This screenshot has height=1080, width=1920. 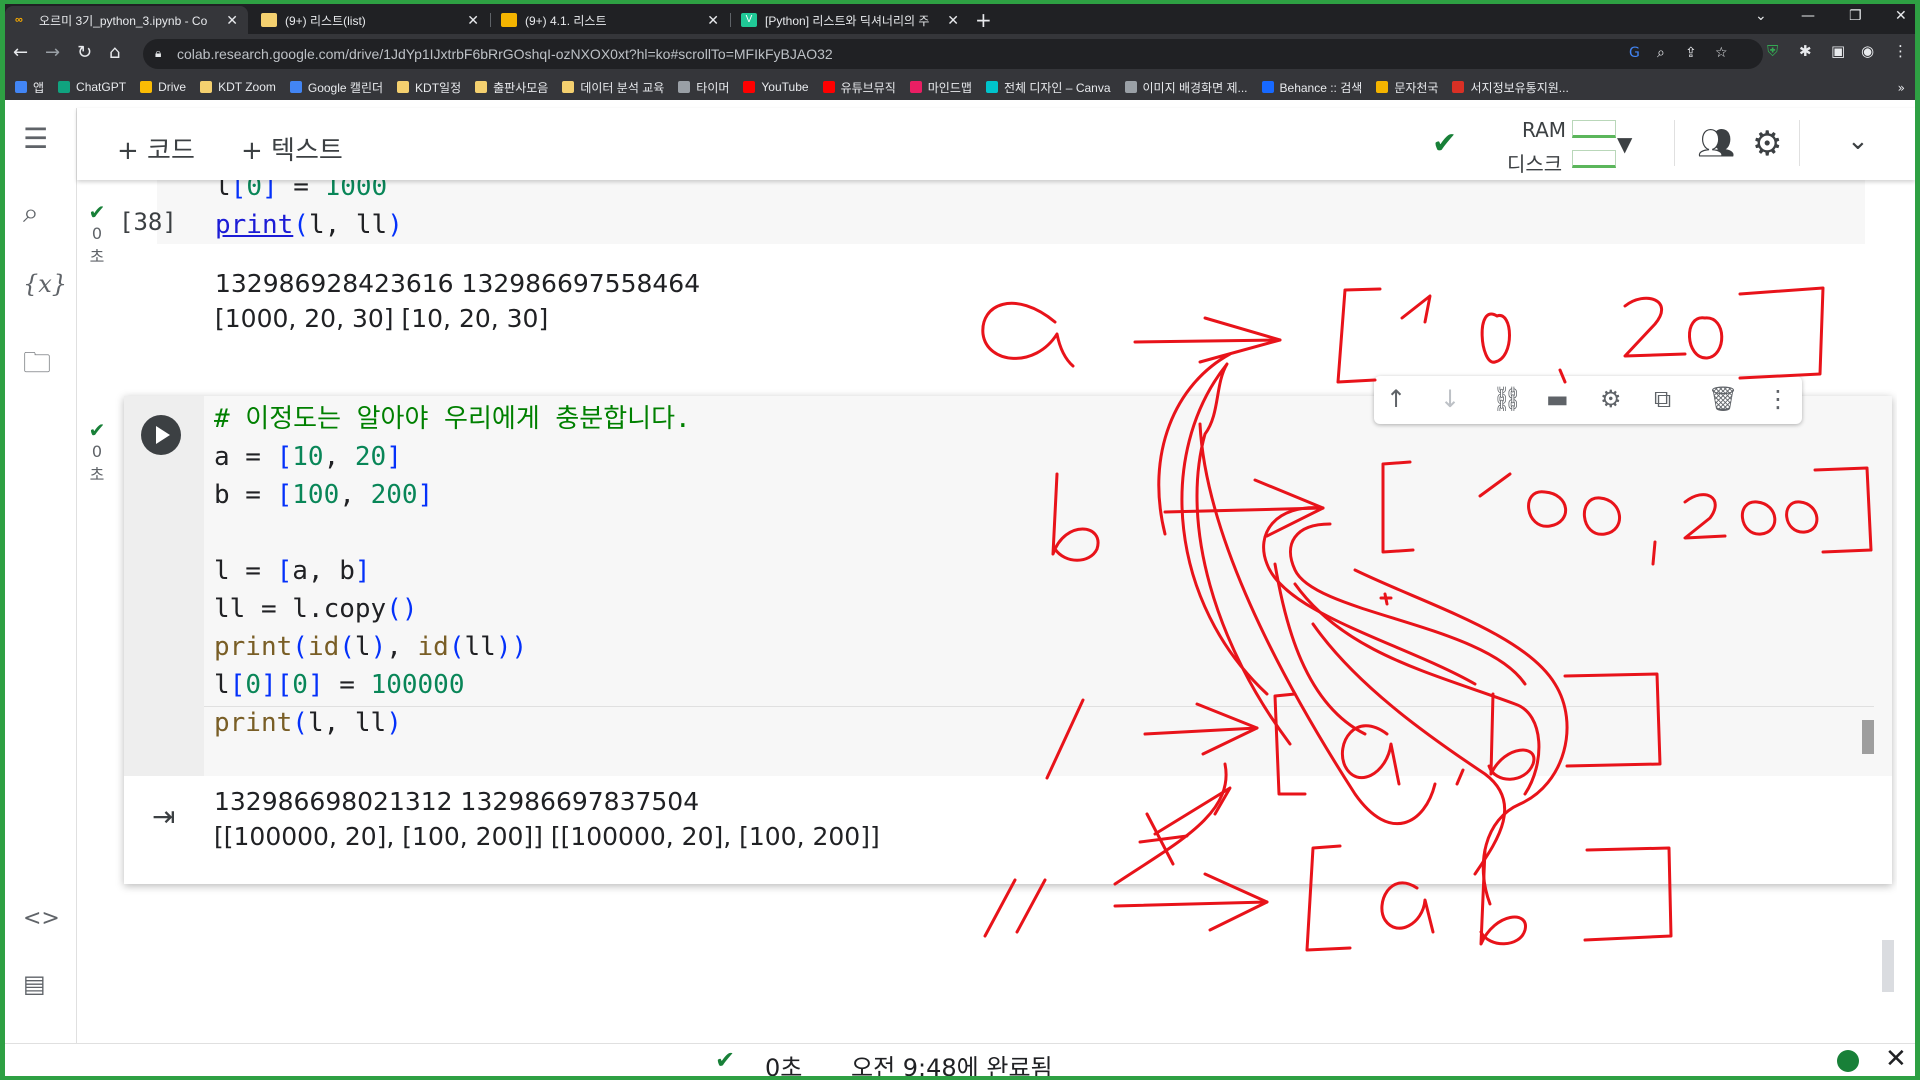 I want to click on delete-icon: 🗑︎, so click(x=1723, y=399).